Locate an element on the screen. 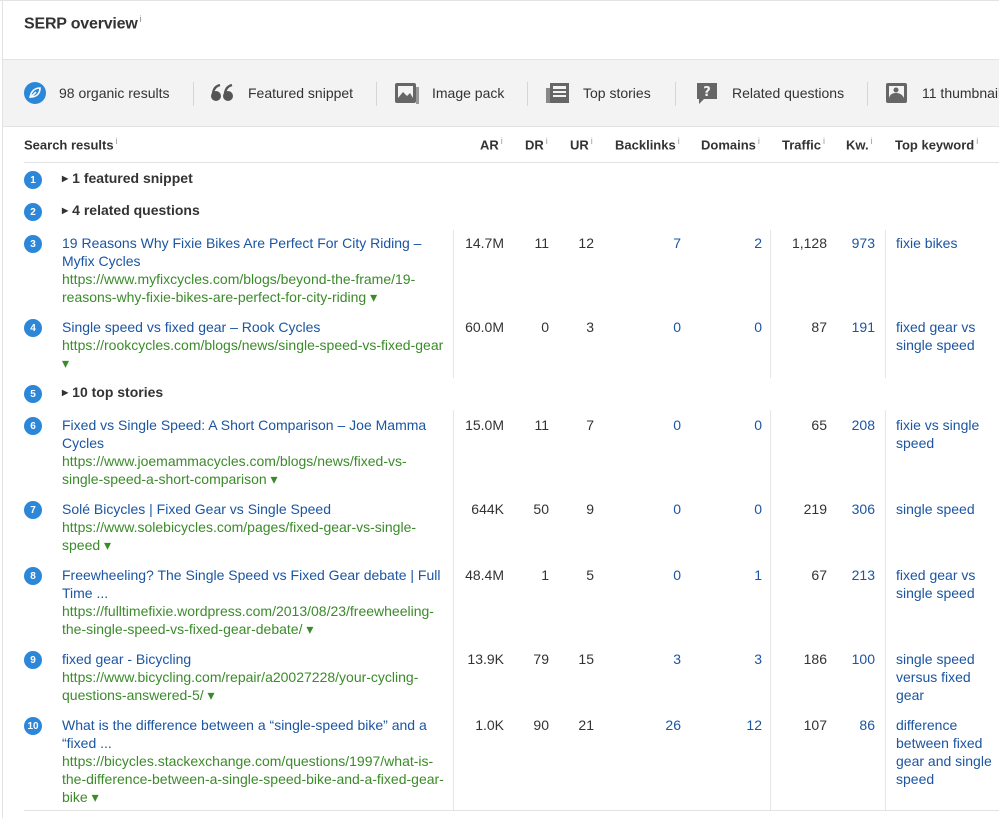 This screenshot has height=818, width=999. domains-value: 1 is located at coordinates (758, 575).